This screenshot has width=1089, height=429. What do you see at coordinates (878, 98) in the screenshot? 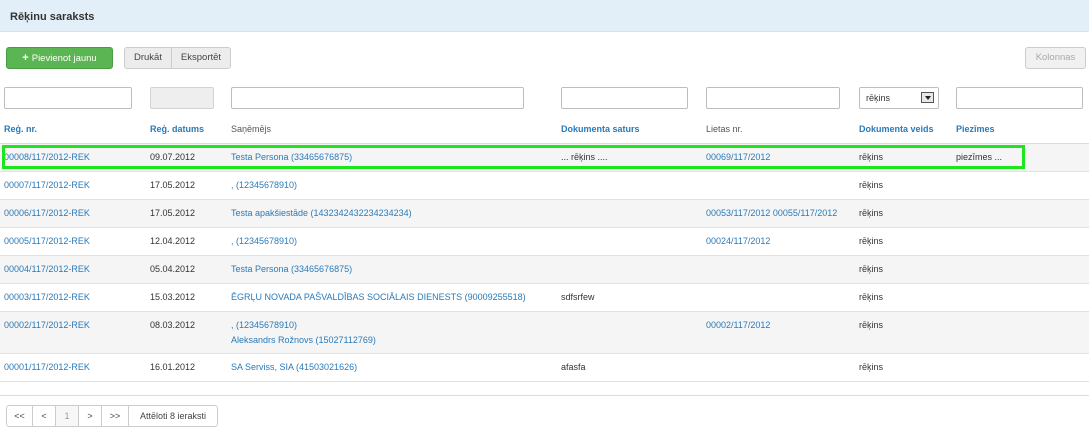
I see `filter-doc-type-value: rēķins` at bounding box center [878, 98].